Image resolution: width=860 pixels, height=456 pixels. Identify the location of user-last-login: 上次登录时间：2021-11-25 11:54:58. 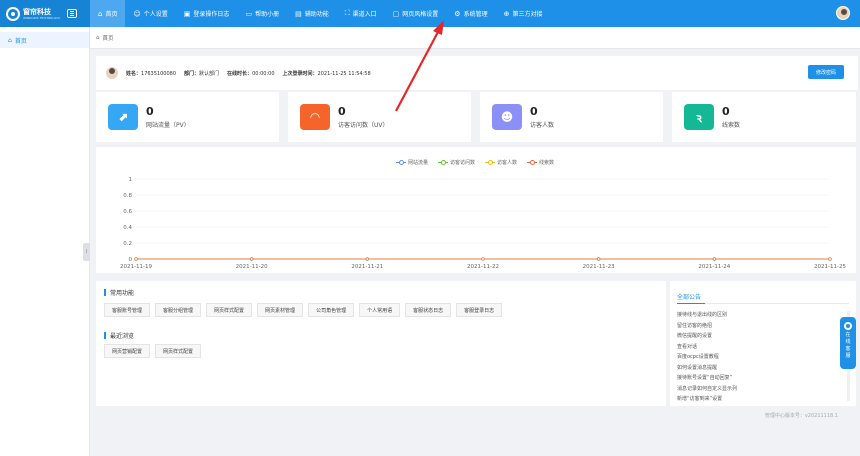
(326, 73).